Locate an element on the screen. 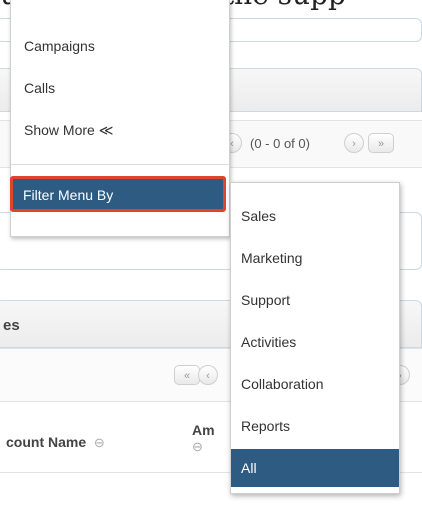 The image size is (422, 520). submenu-label: Support is located at coordinates (266, 300).